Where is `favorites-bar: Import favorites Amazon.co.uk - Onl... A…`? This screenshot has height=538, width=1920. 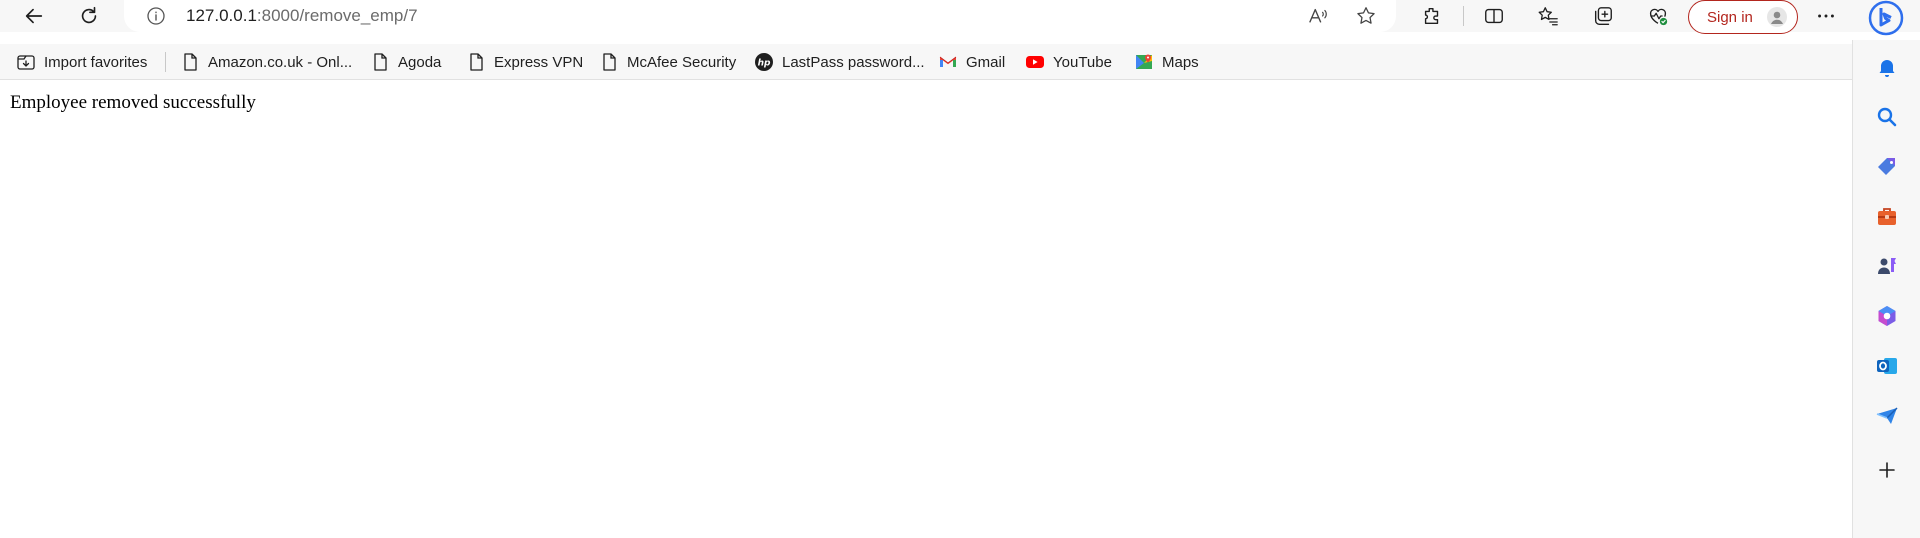
favorites-bar: Import favorites Amazon.co.uk - Onl... A… is located at coordinates (926, 62).